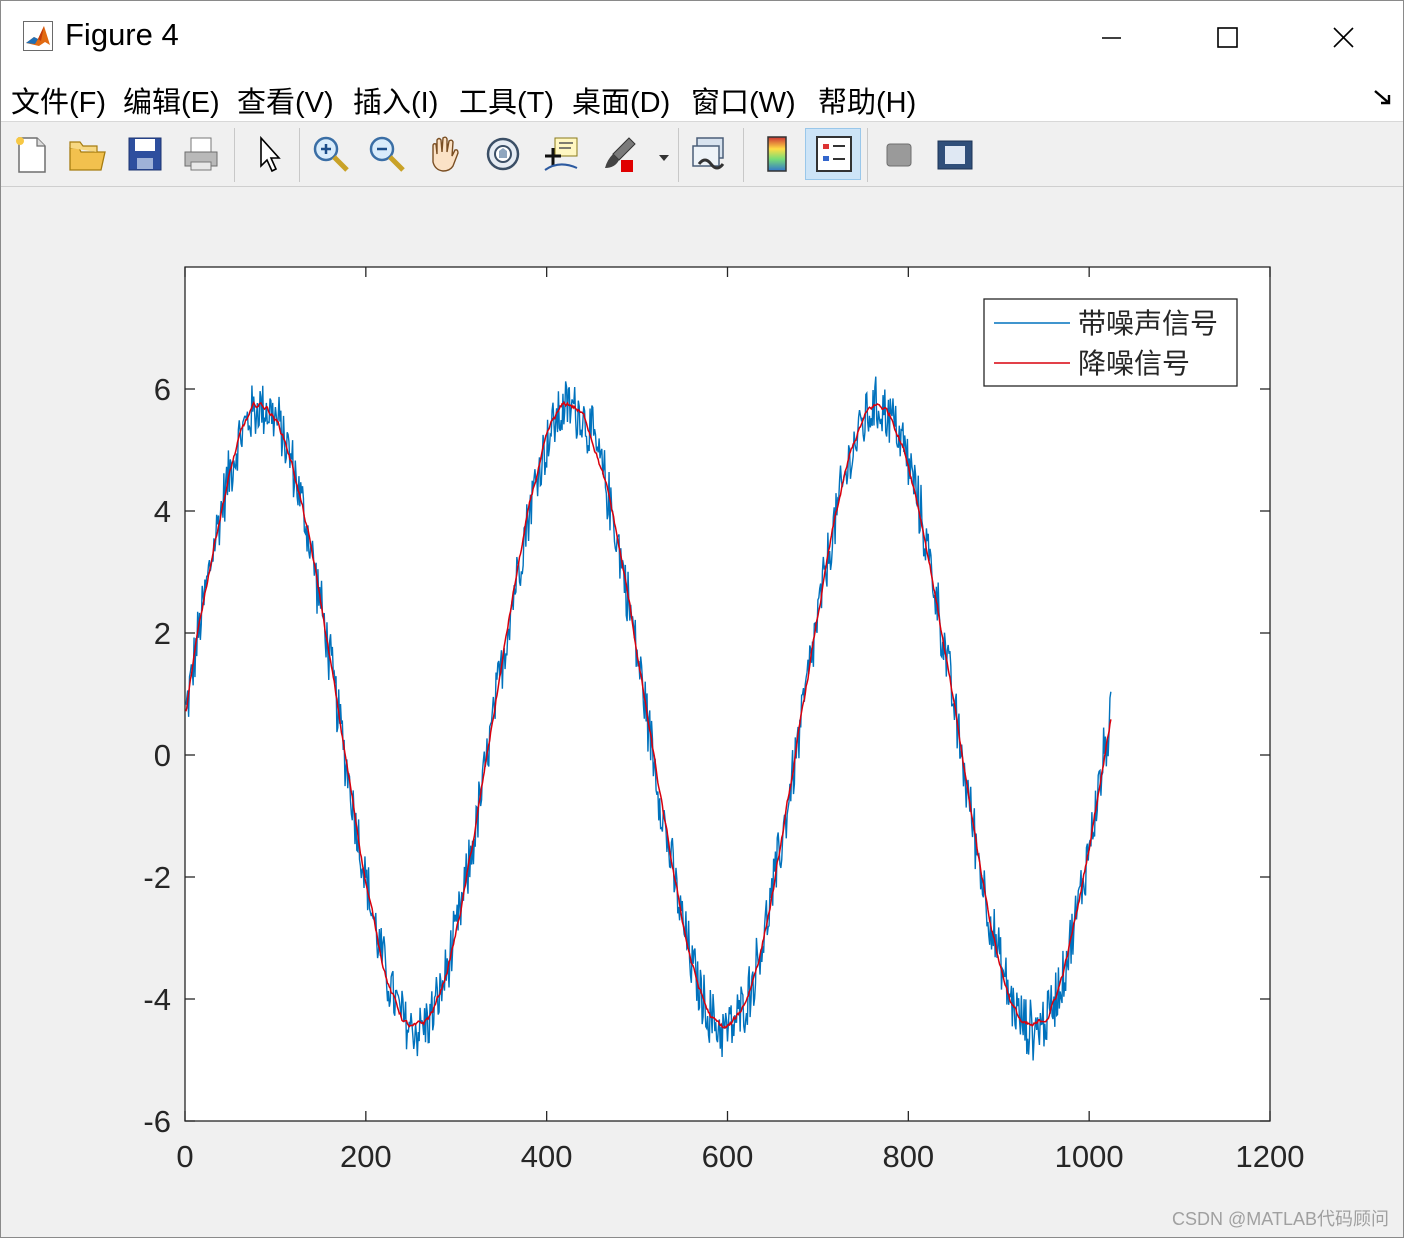  I want to click on menu-file: 文件(F), so click(58, 100).